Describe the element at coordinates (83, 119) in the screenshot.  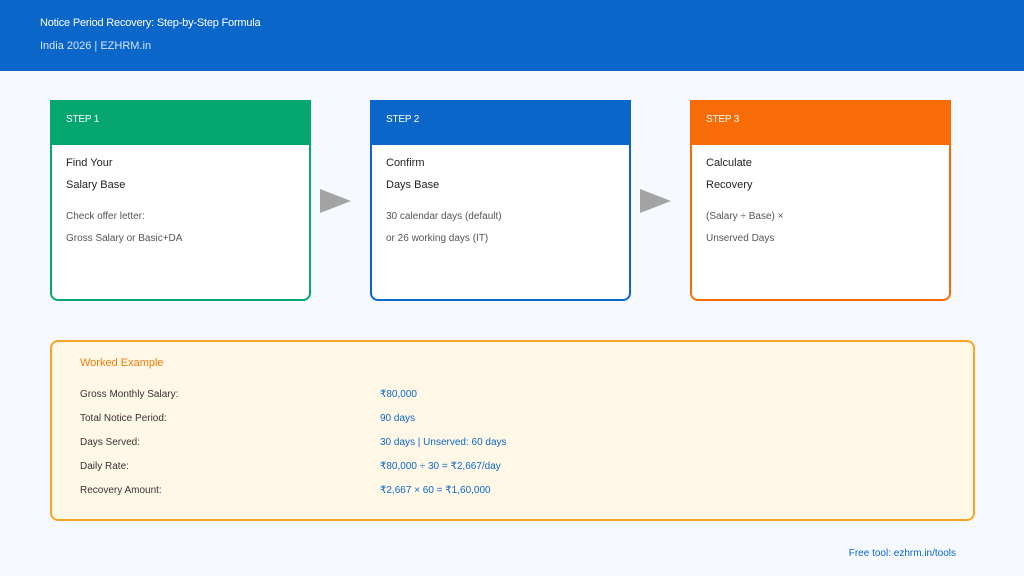
I see `step-label-1: STEP 1` at that location.